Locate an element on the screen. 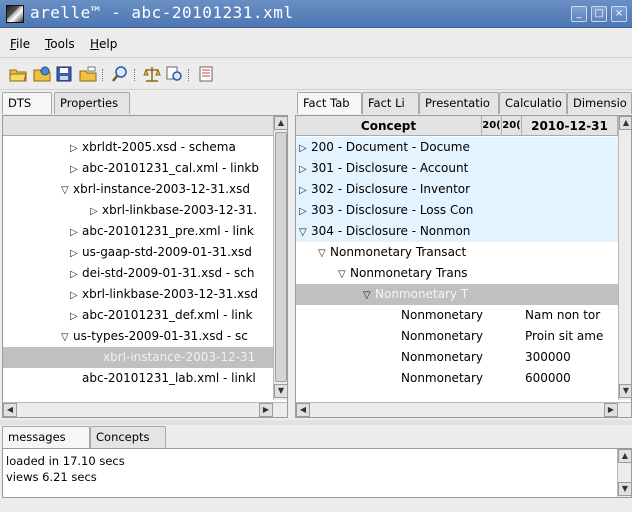 The height and width of the screenshot is (512, 632). messages-panel: loaded in 17.10 secs views 6.21 secs ▲ ▼ is located at coordinates (317, 473).